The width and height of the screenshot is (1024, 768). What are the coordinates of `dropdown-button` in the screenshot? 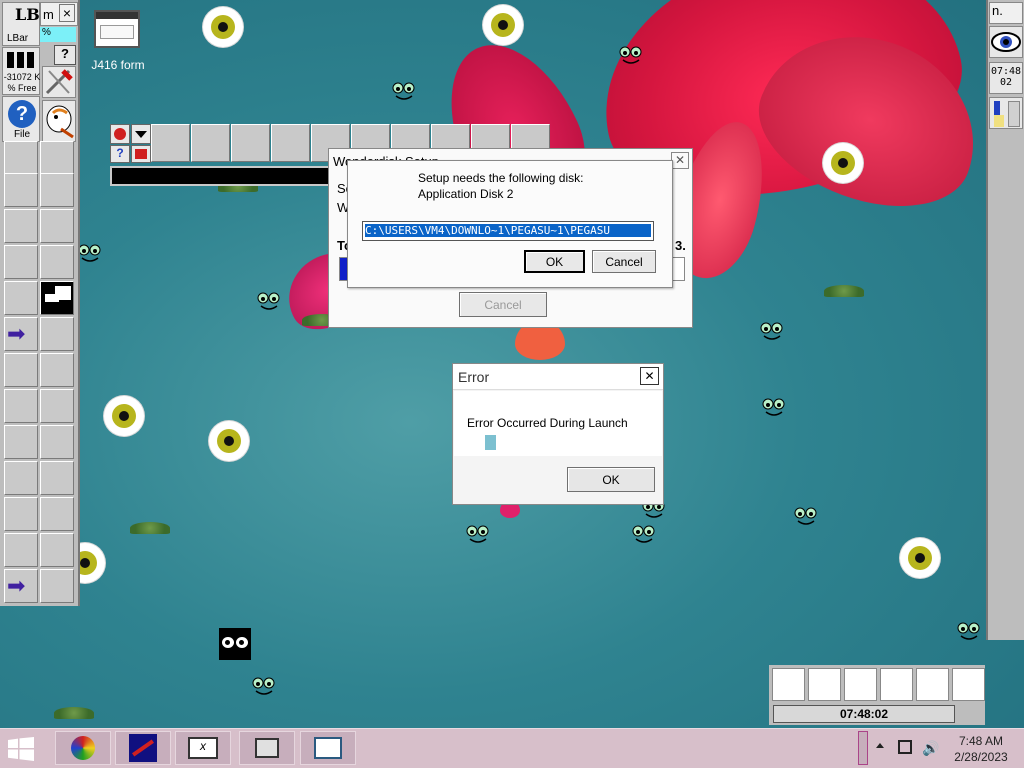 It's located at (141, 134).